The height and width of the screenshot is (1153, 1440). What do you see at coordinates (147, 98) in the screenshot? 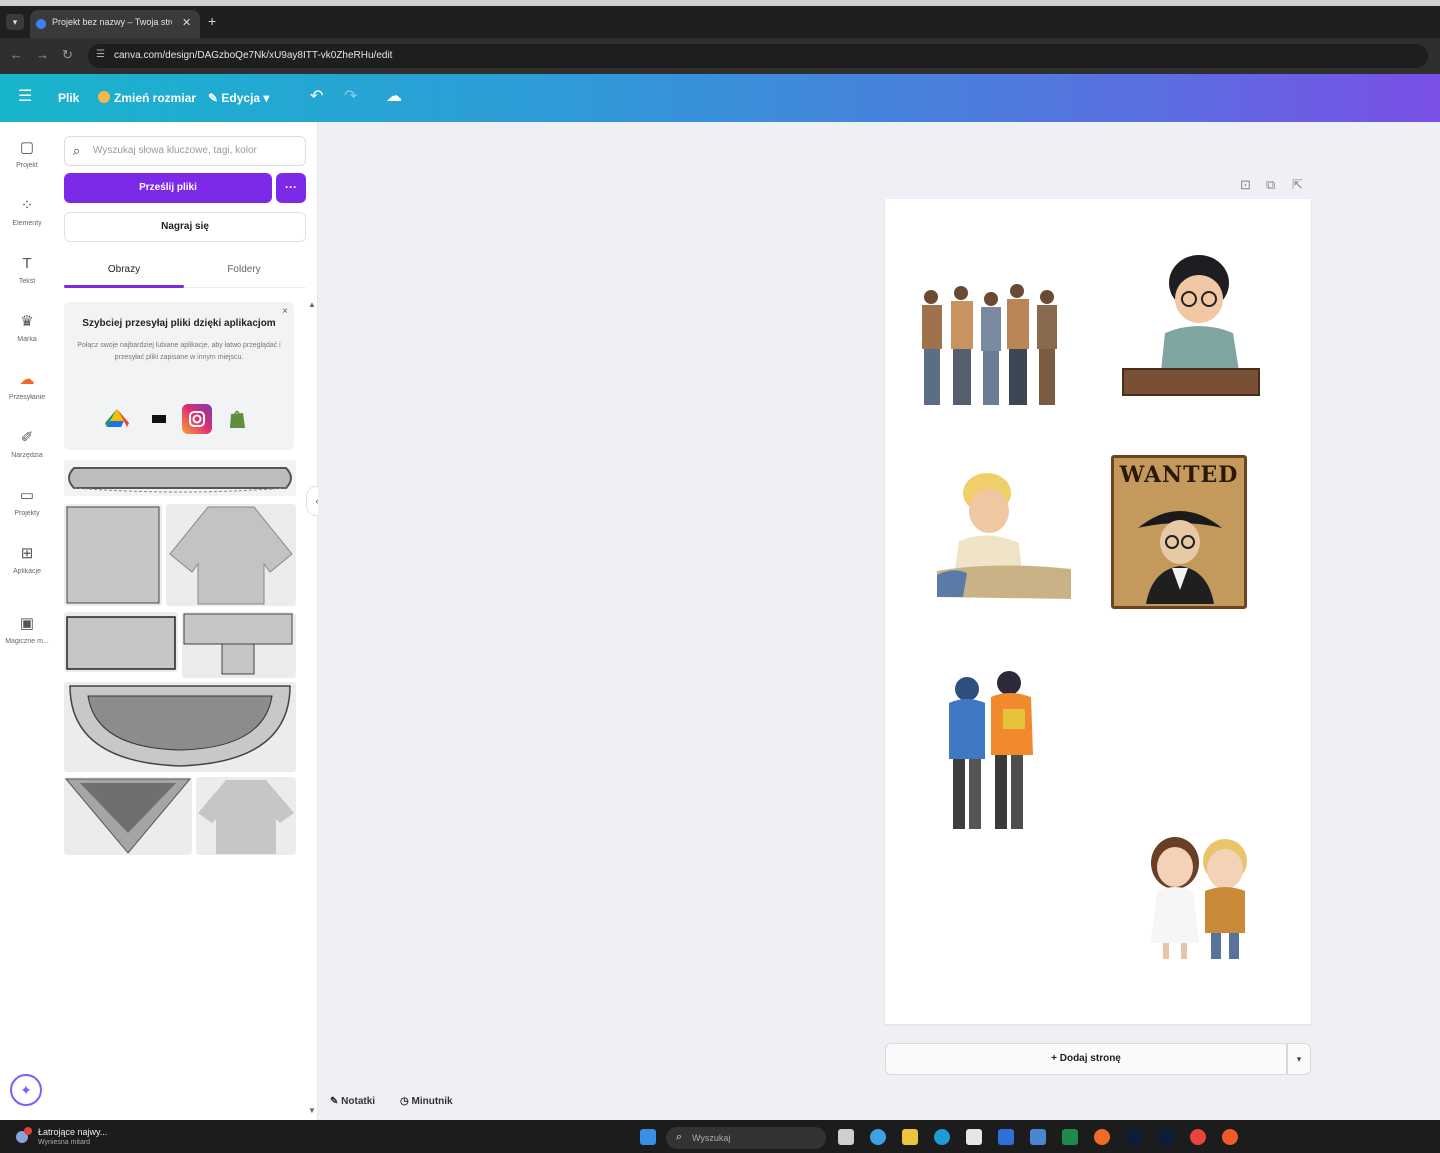
I see `resize-button: Zmień rozmiar` at bounding box center [147, 98].